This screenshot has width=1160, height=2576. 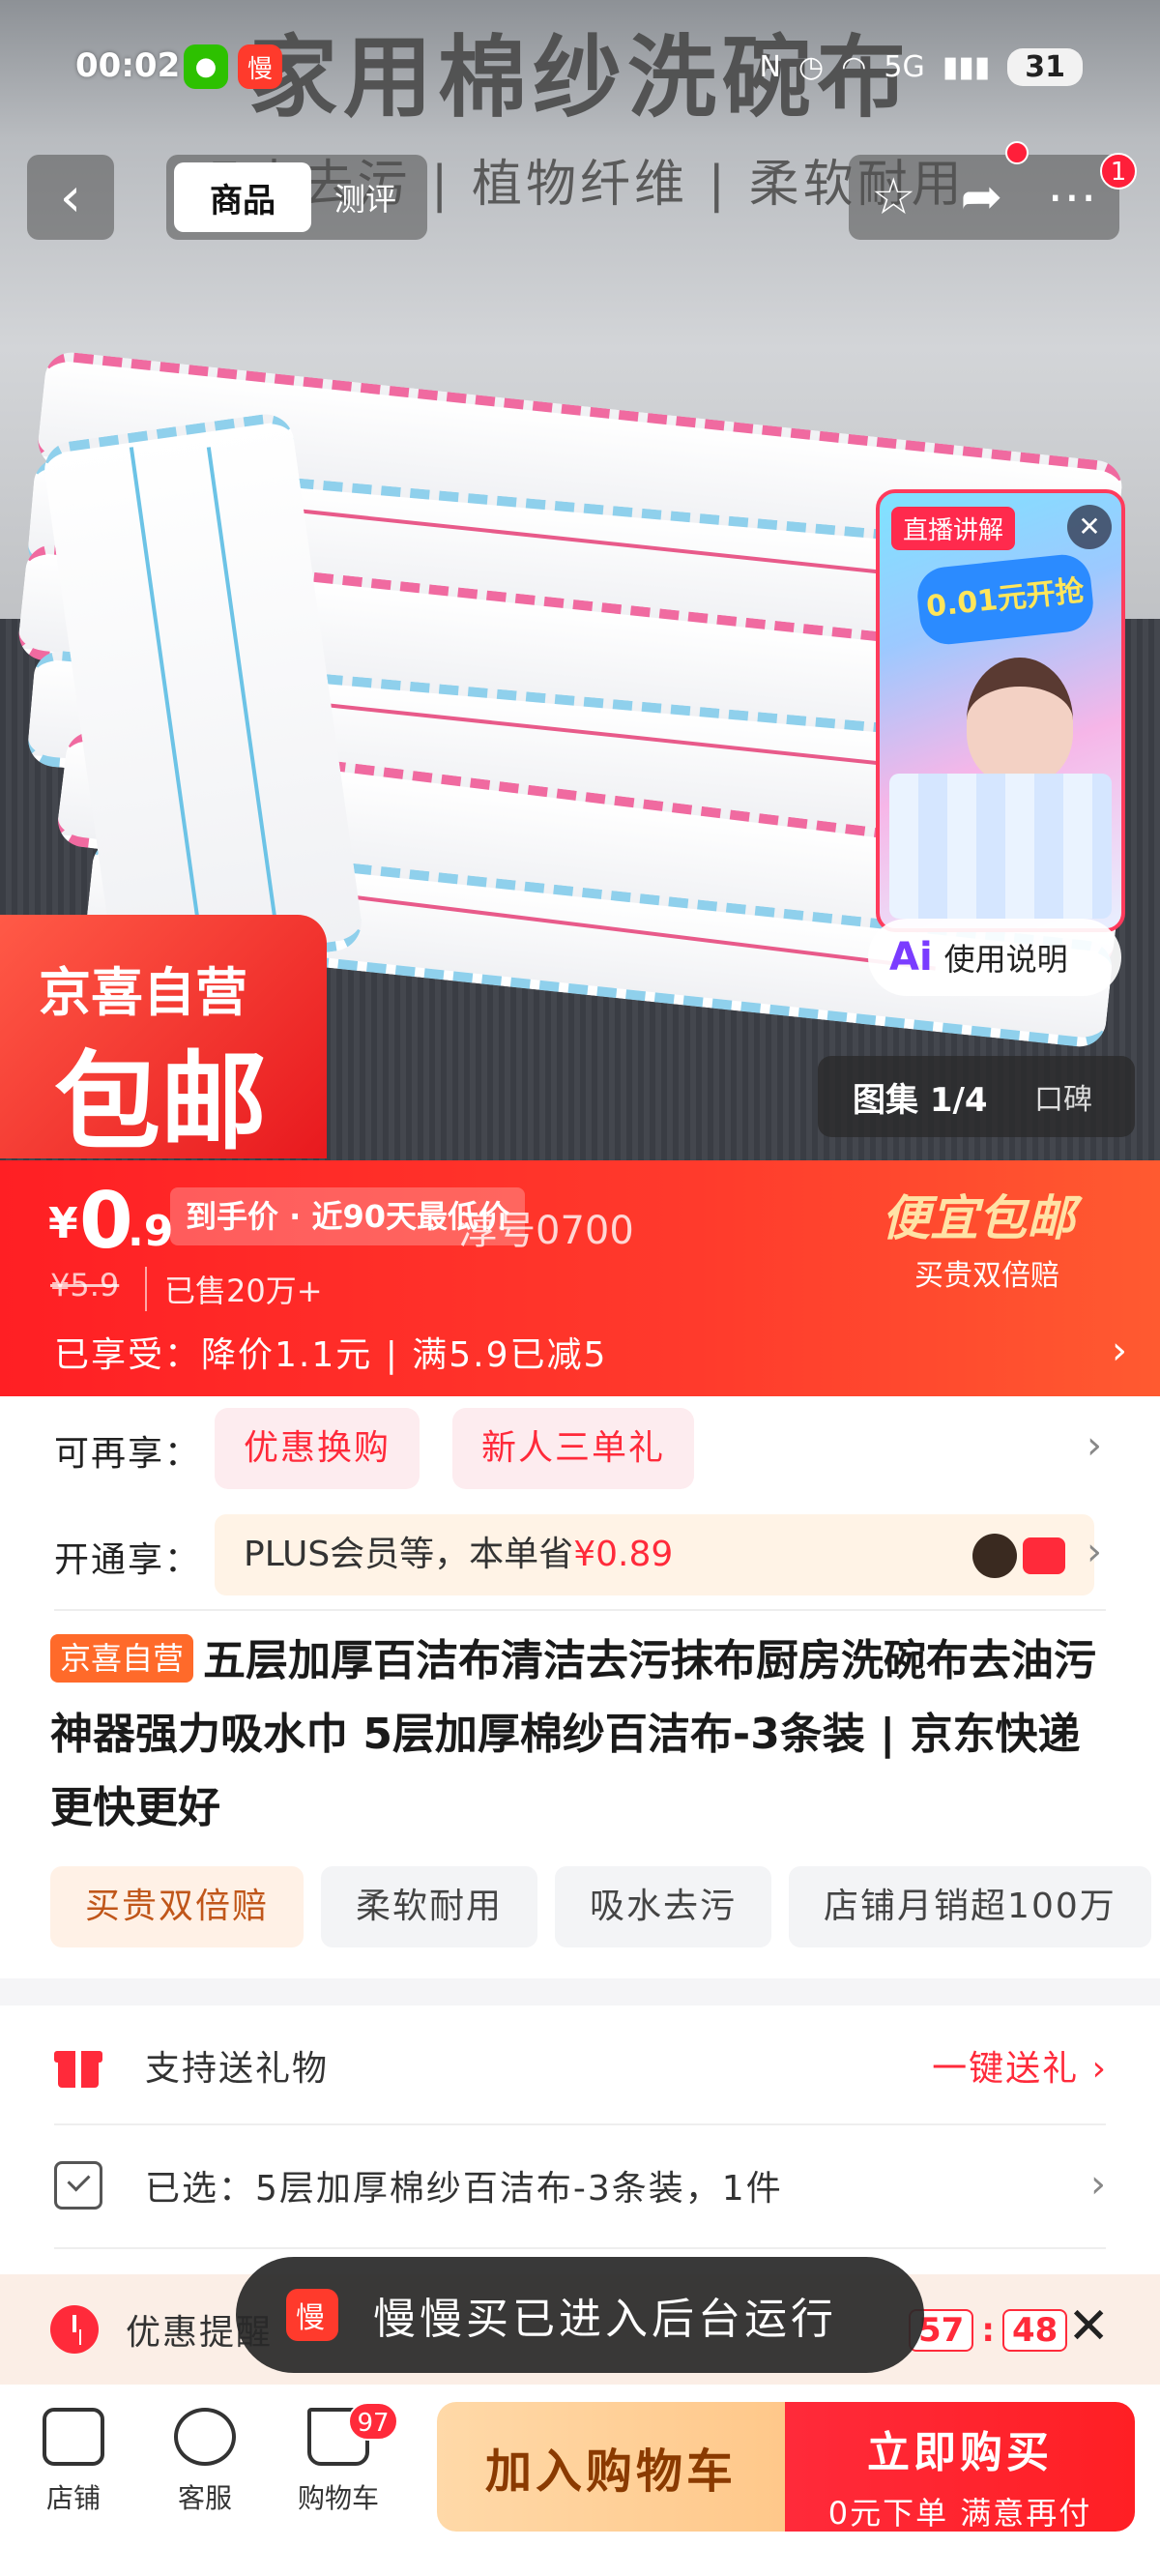 I want to click on selected-check-icon, so click(x=78, y=2185).